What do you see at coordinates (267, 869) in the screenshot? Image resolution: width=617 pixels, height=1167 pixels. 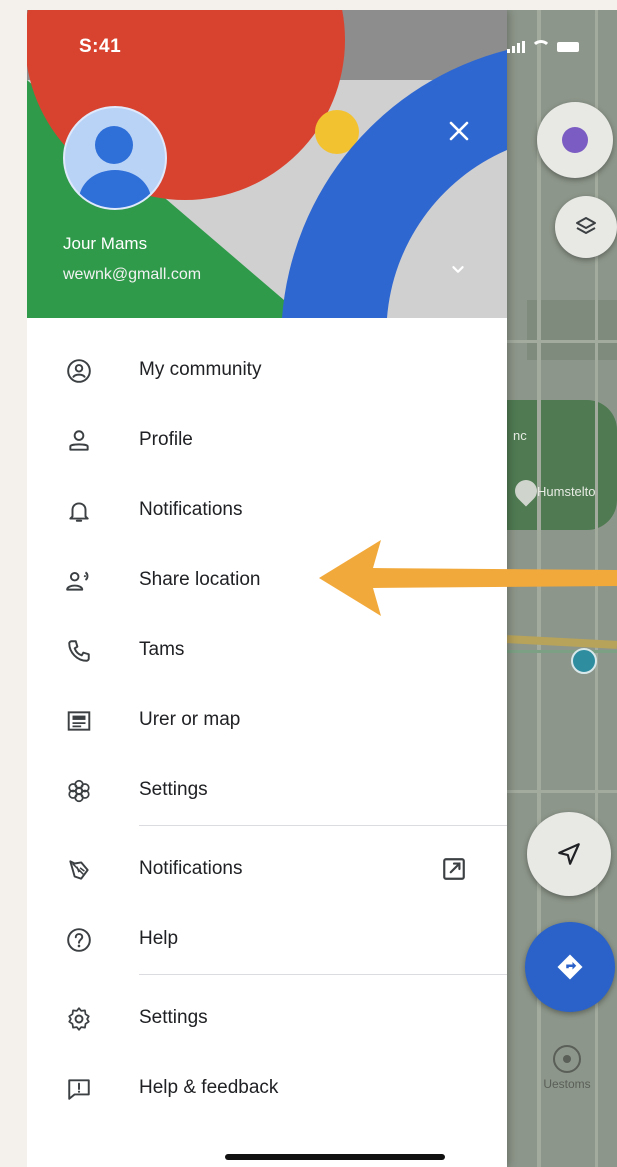 I see `menu-item-notifications-2: Notifications` at bounding box center [267, 869].